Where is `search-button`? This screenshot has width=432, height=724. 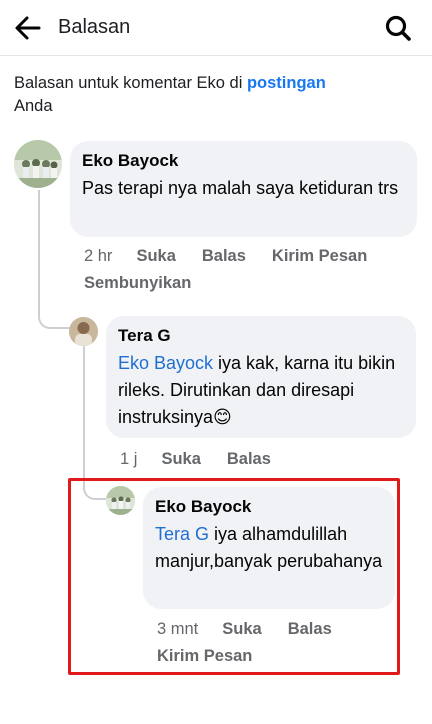 search-button is located at coordinates (398, 28).